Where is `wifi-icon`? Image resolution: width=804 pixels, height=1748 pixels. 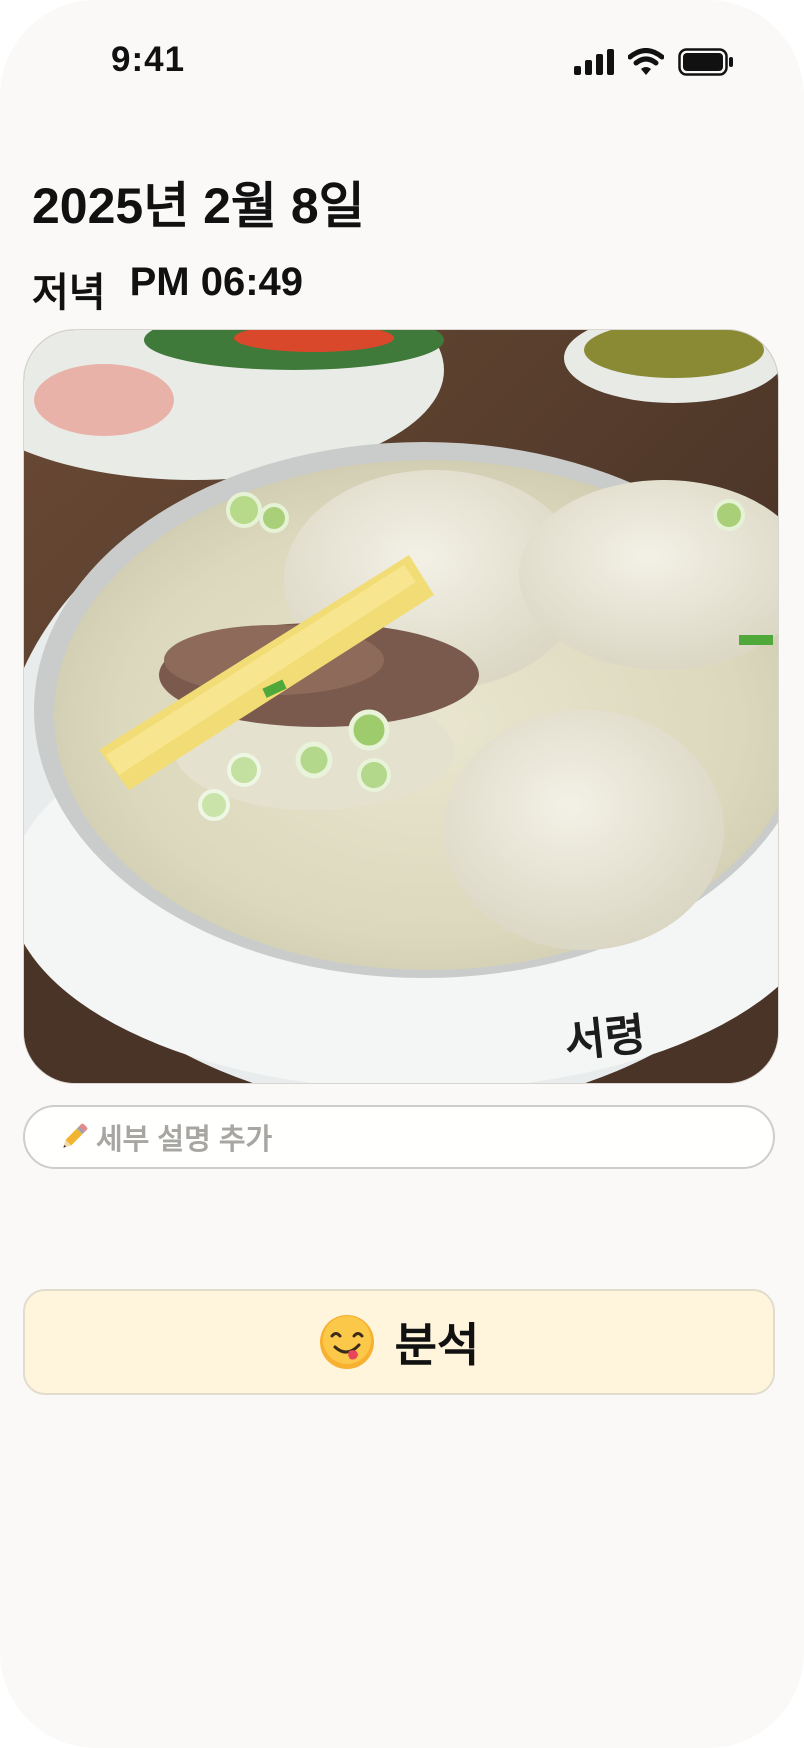
wifi-icon is located at coordinates (646, 61).